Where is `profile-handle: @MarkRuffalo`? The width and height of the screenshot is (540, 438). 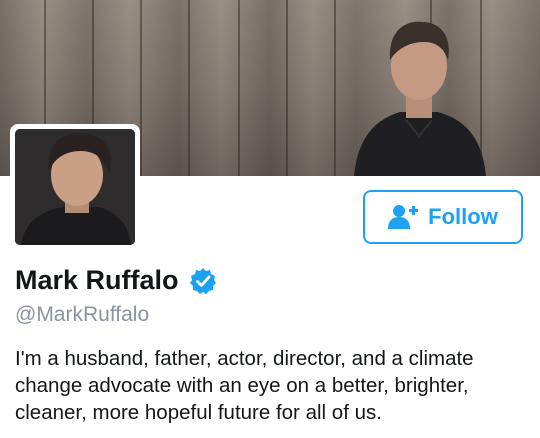
profile-handle: @MarkRuffalo is located at coordinates (82, 314).